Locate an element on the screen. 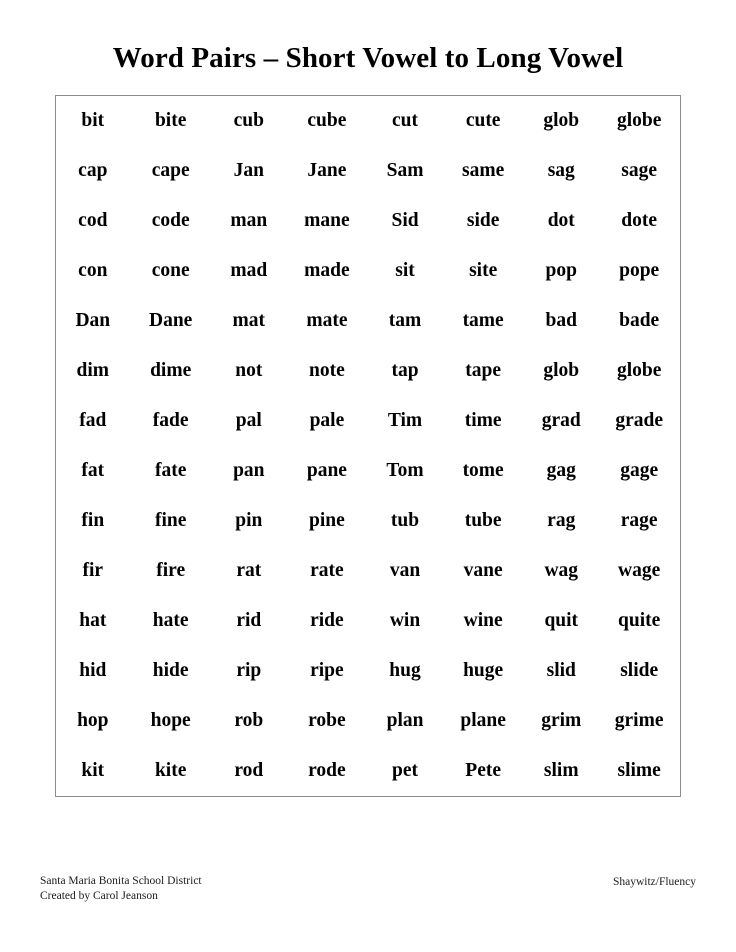 This screenshot has width=736, height=952. word-long: site is located at coordinates (483, 271).